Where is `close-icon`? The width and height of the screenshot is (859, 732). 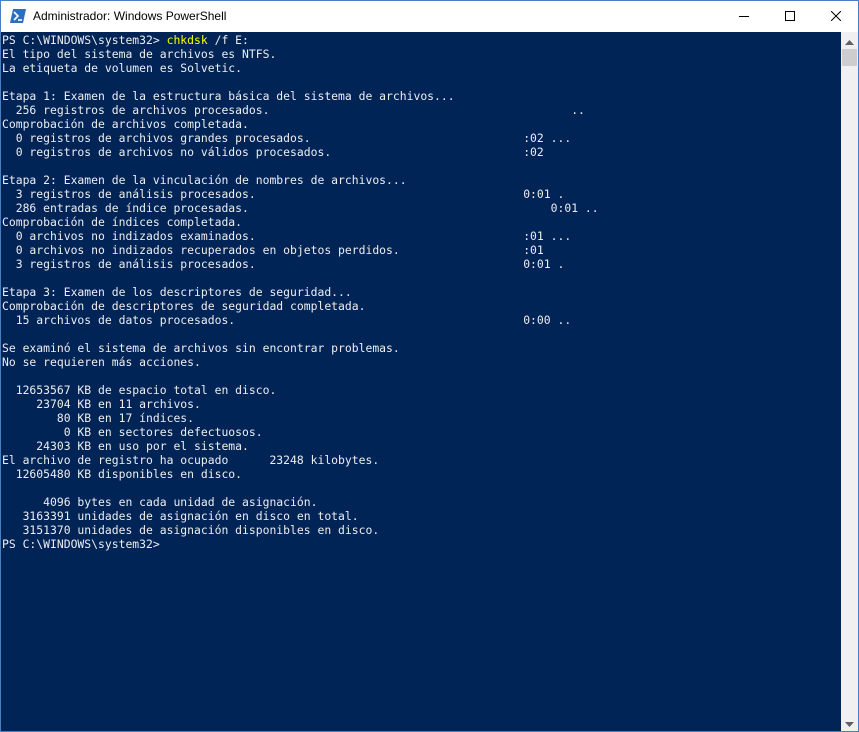 close-icon is located at coordinates (836, 17).